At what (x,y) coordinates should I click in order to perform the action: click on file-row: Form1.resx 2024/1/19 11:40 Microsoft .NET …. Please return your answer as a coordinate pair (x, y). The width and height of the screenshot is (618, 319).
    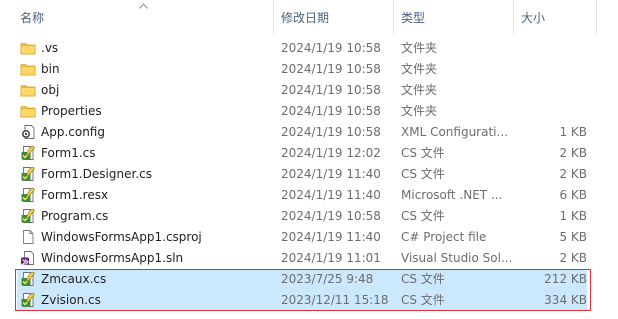
    Looking at the image, I should click on (309, 195).